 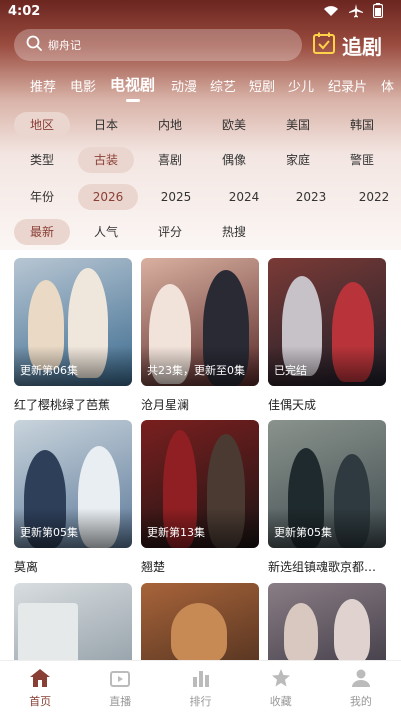 What do you see at coordinates (281, 681) in the screenshot?
I see `star-icon` at bounding box center [281, 681].